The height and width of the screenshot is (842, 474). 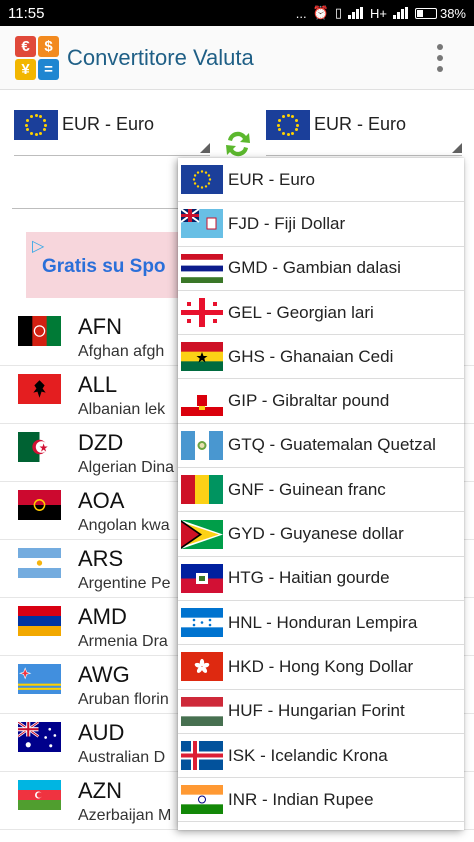 I want to click on dropdown-option-label: GEL - Georgian lari, so click(x=301, y=312).